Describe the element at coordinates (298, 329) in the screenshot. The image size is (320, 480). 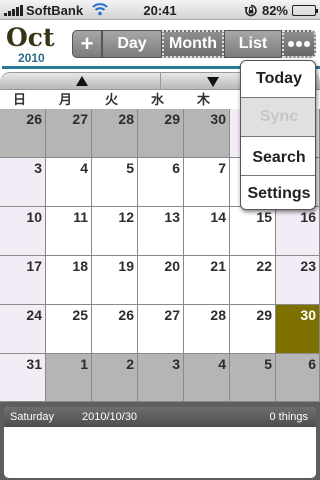
I see `day-cell-selected: 30` at that location.